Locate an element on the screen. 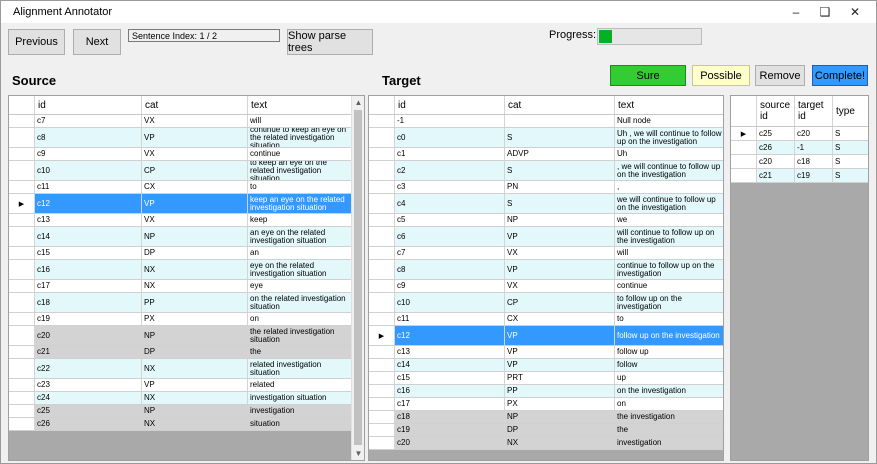 This screenshot has width=877, height=464. table-row: c7 VX will is located at coordinates (180, 121).